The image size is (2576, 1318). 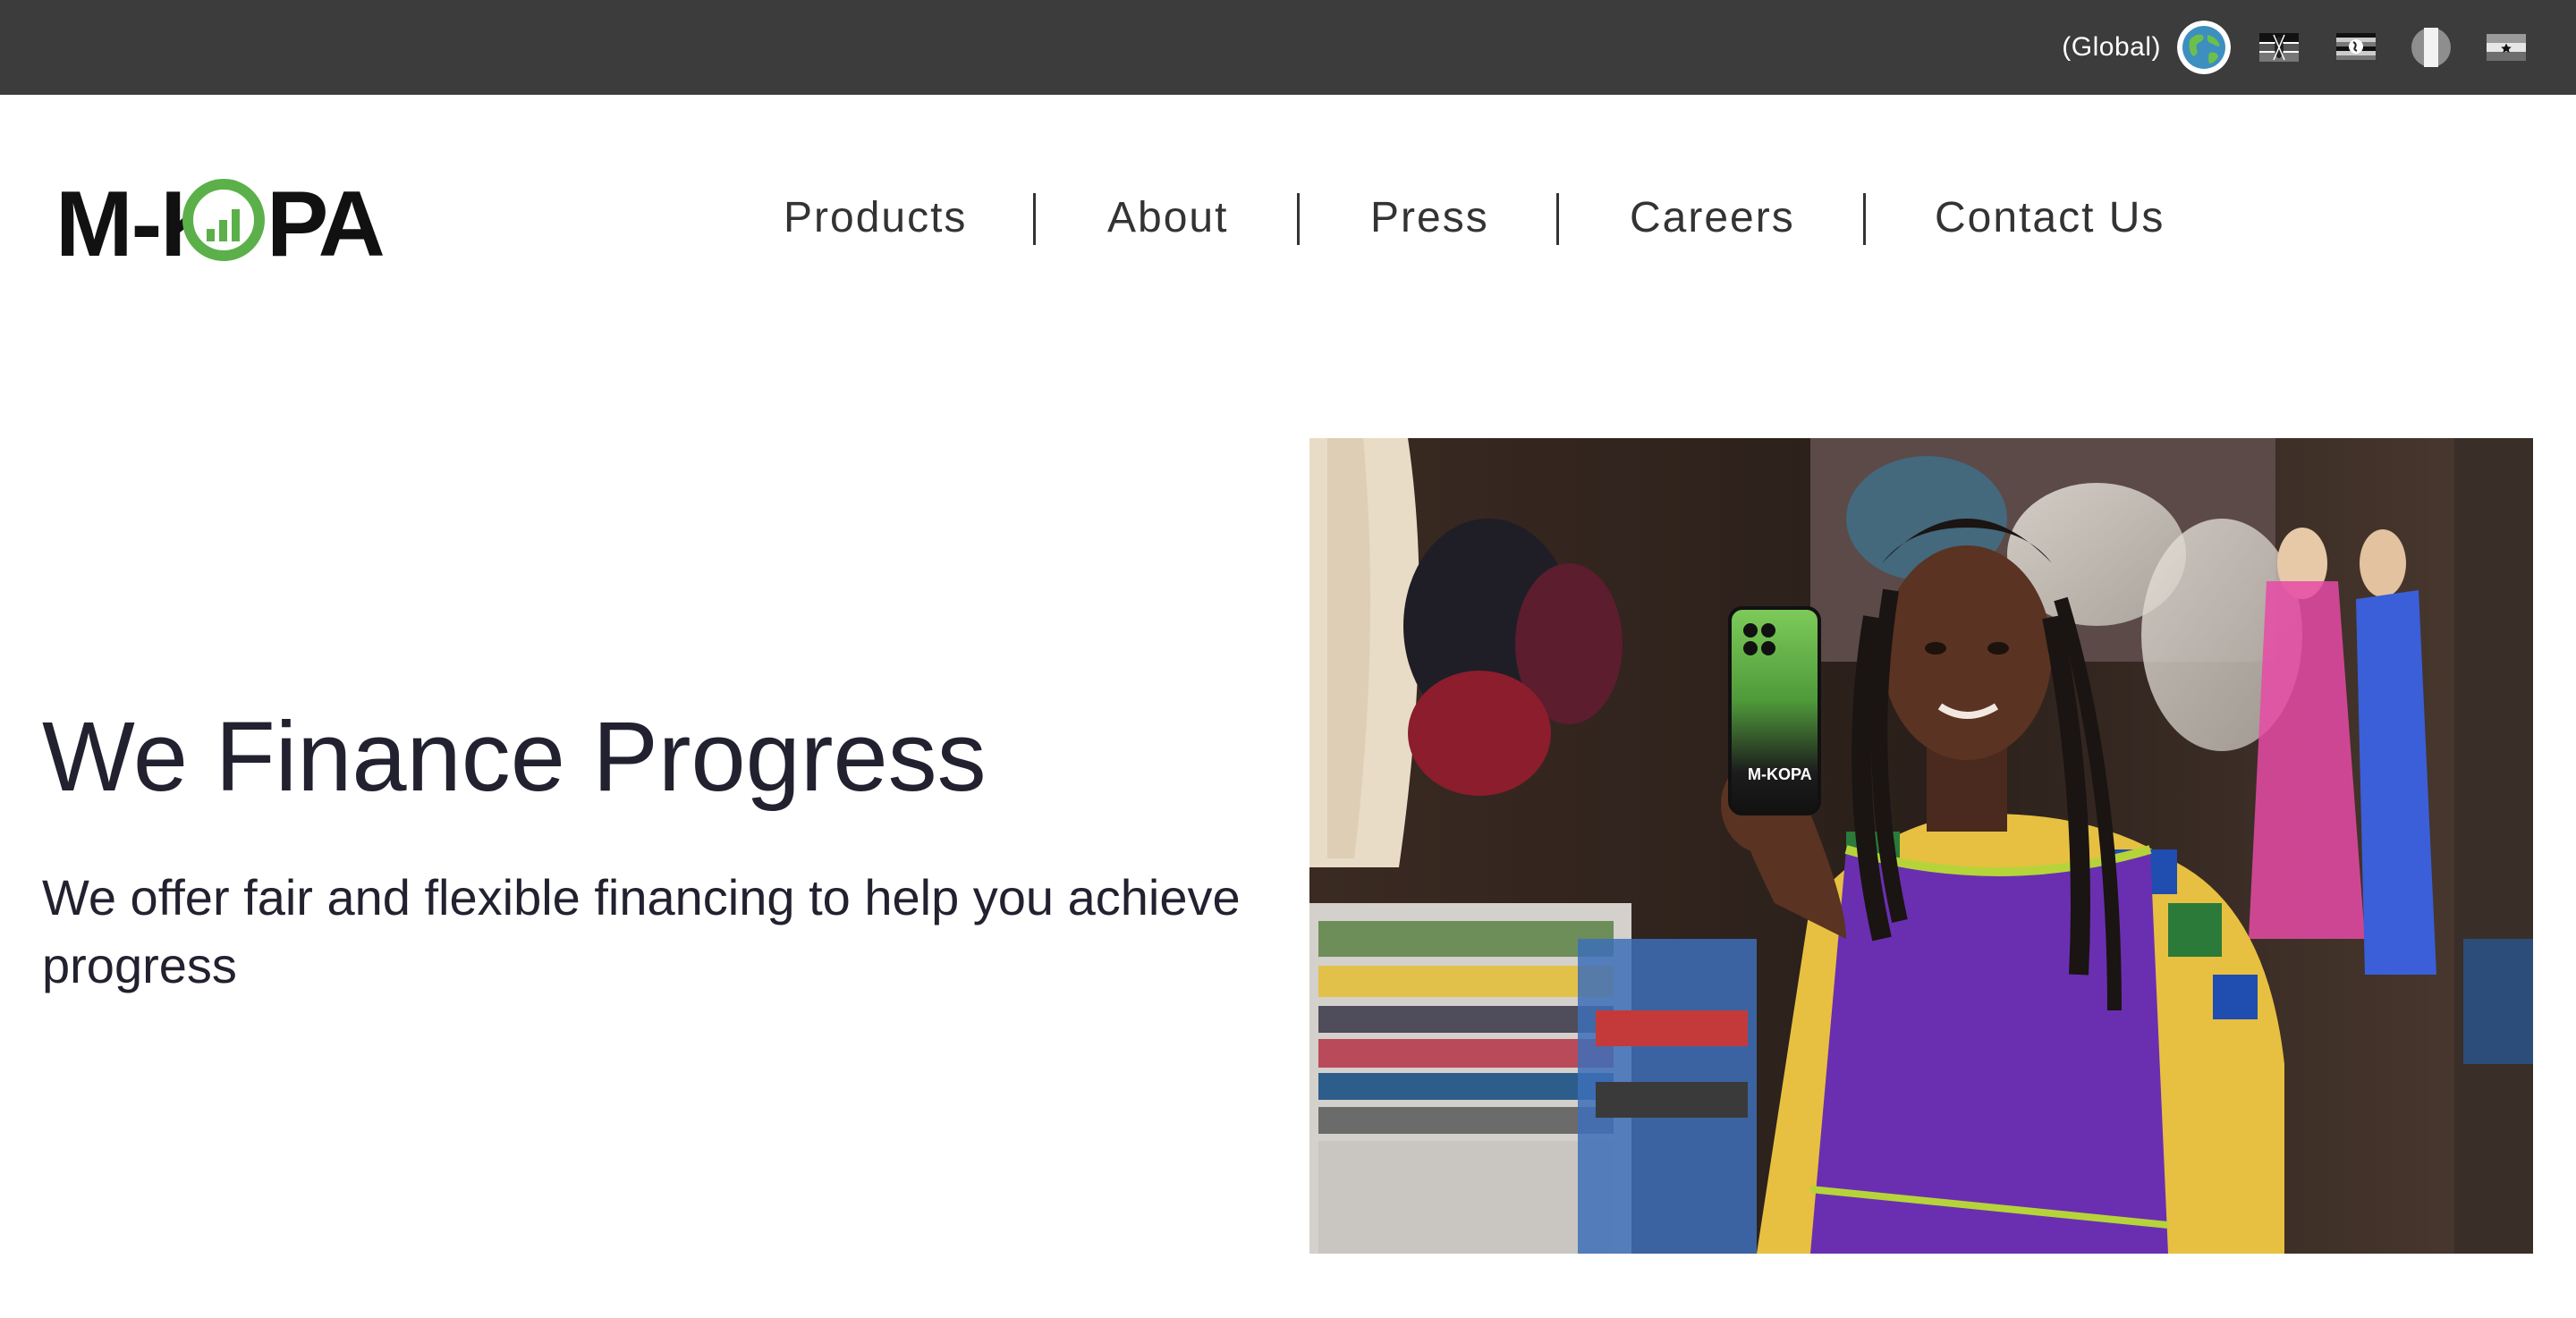 What do you see at coordinates (2279, 48) in the screenshot?
I see `kenya-flag-icon` at bounding box center [2279, 48].